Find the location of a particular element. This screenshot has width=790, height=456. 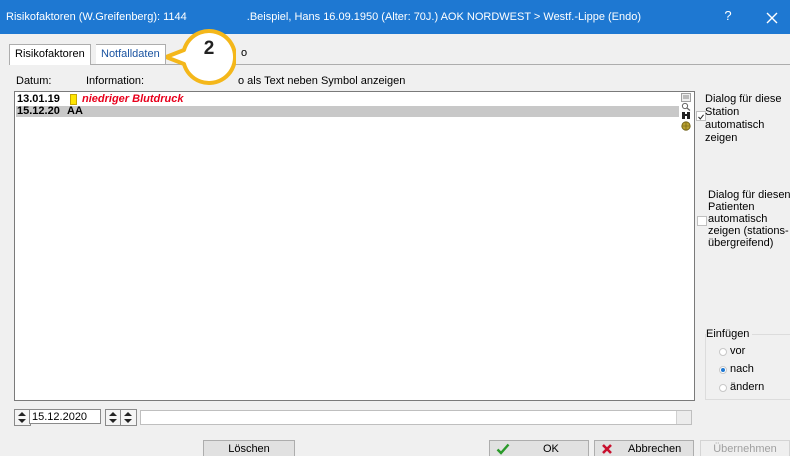

window-title-left: Risikofaktoren (W.Greifenberg): 1144 is located at coordinates (96, 17).